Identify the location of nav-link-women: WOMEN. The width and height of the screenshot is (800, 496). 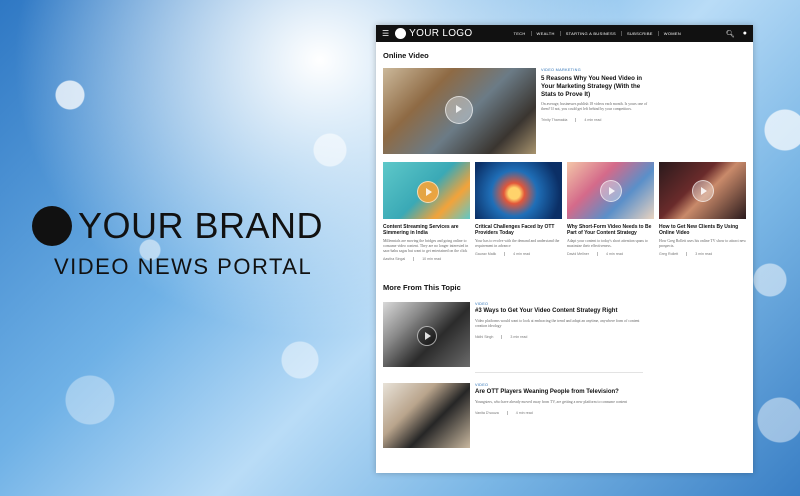
(672, 33).